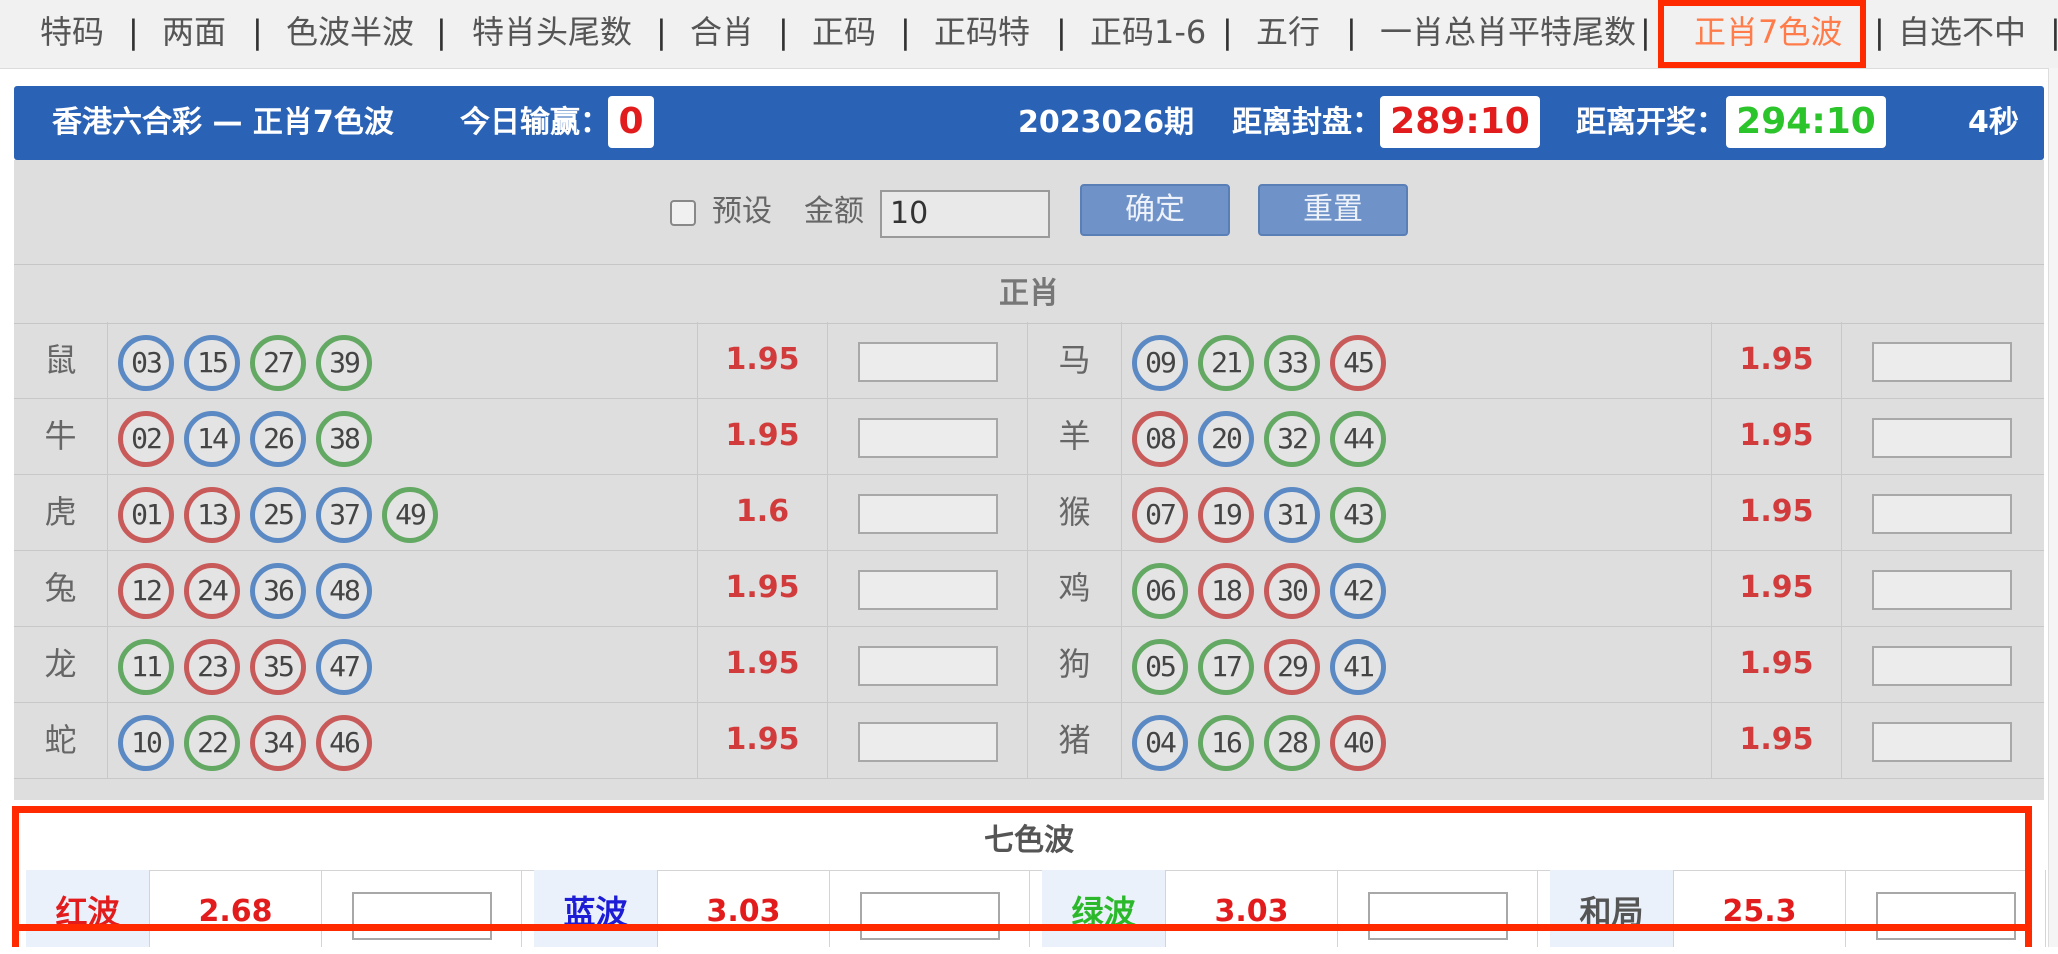  What do you see at coordinates (278, 667) in the screenshot?
I see `number-ball: 35` at bounding box center [278, 667].